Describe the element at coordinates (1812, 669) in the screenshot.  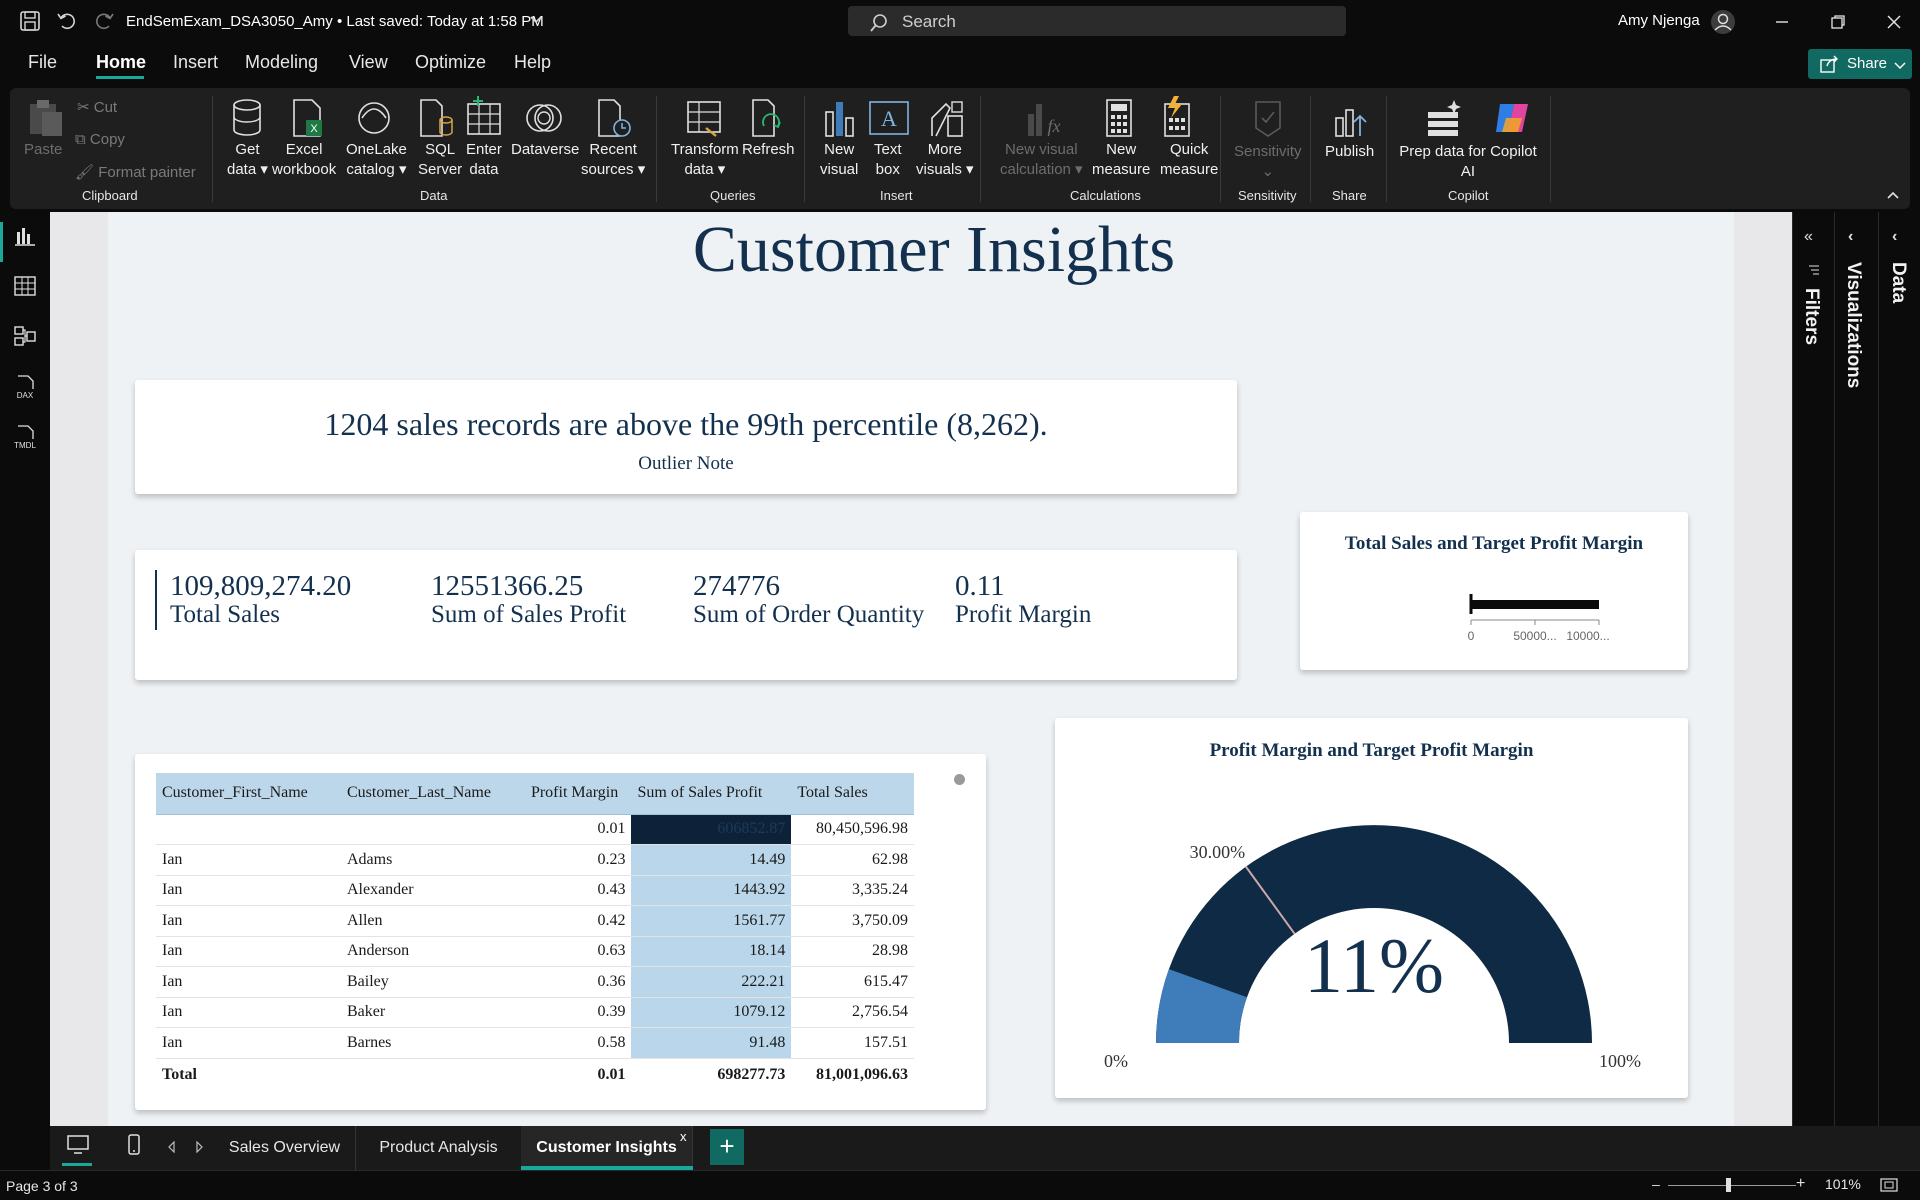
I see `filters-pane` at that location.